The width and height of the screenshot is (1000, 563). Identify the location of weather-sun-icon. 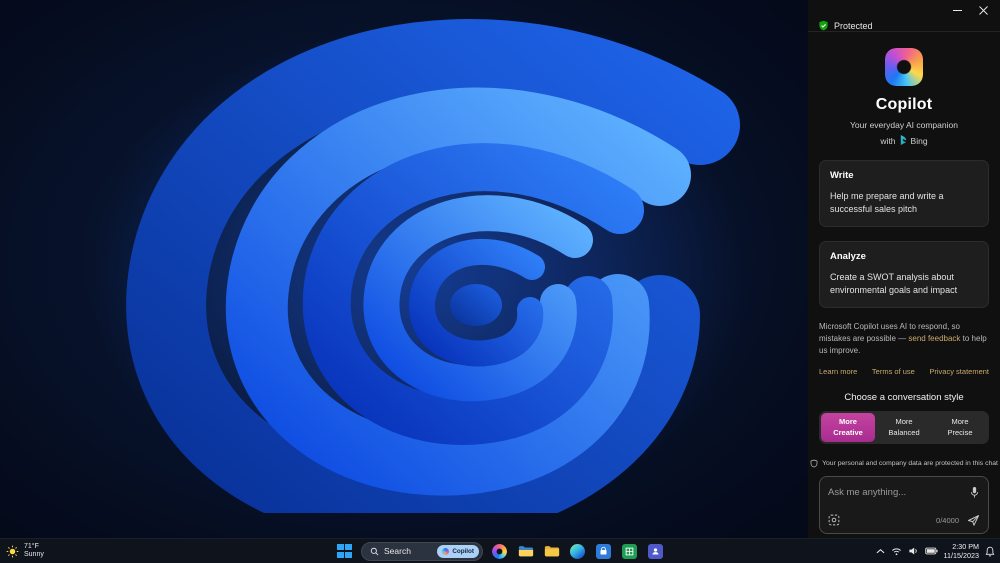
(12, 551).